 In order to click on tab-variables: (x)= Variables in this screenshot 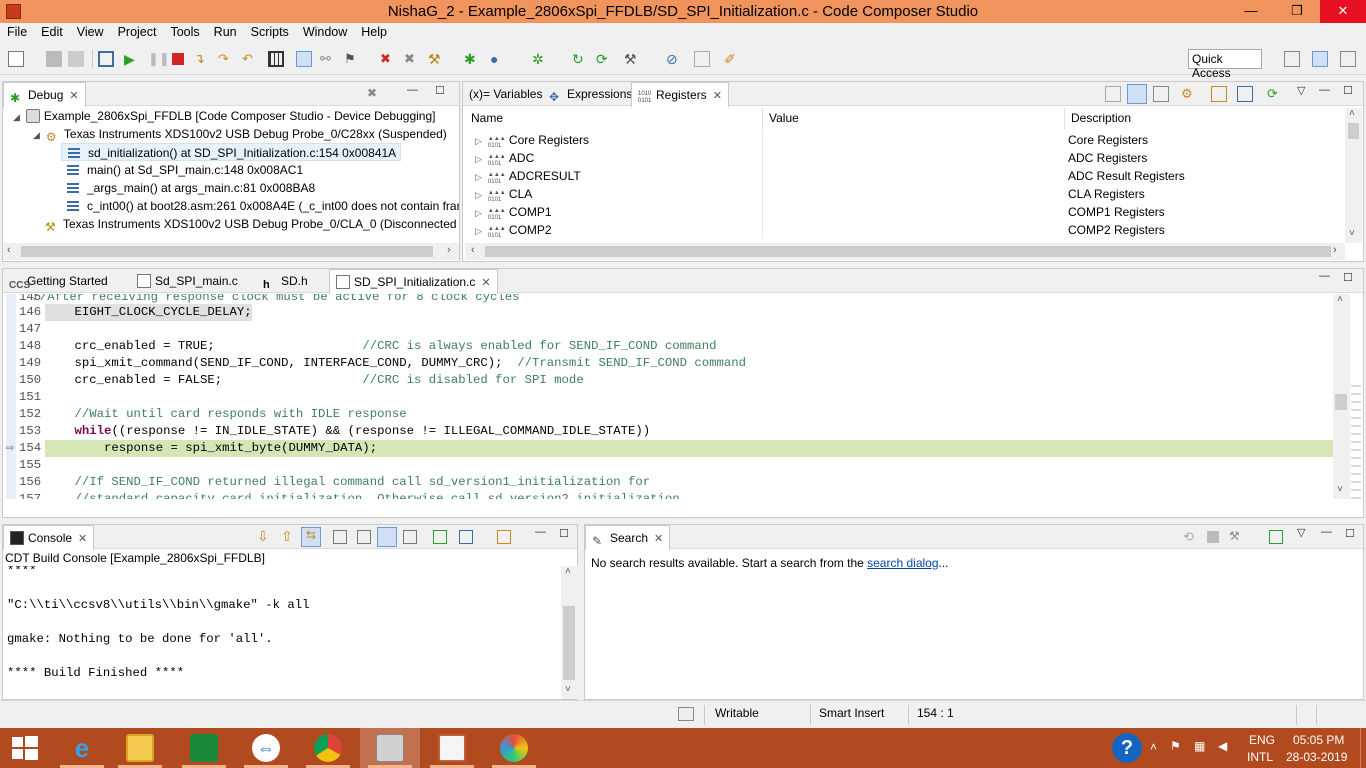, I will do `click(505, 94)`.